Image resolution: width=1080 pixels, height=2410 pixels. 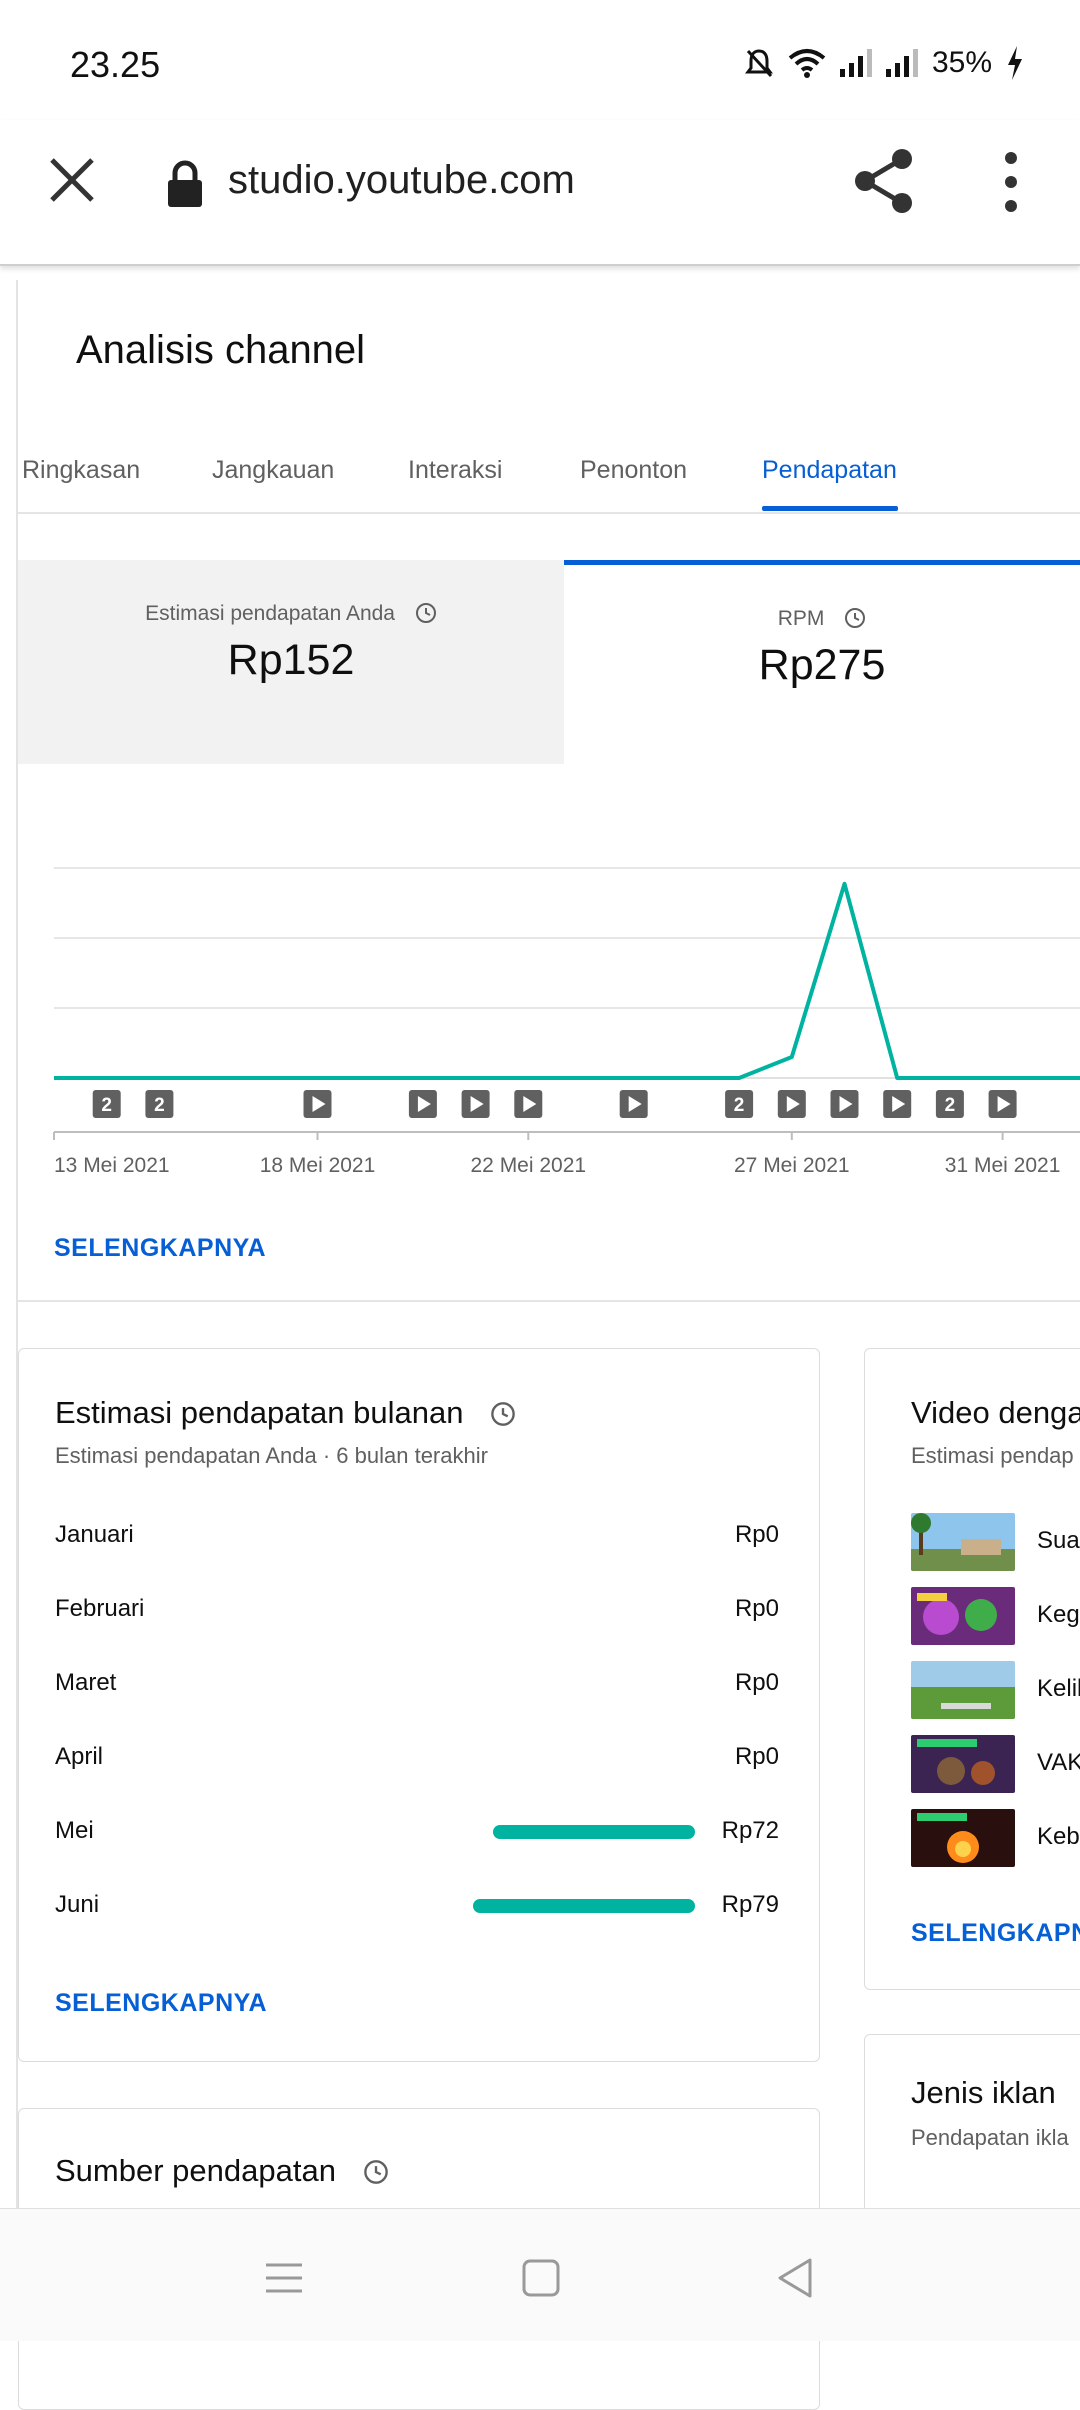 I want to click on card-subtitle: Estimasi pendap, so click(x=992, y=1456).